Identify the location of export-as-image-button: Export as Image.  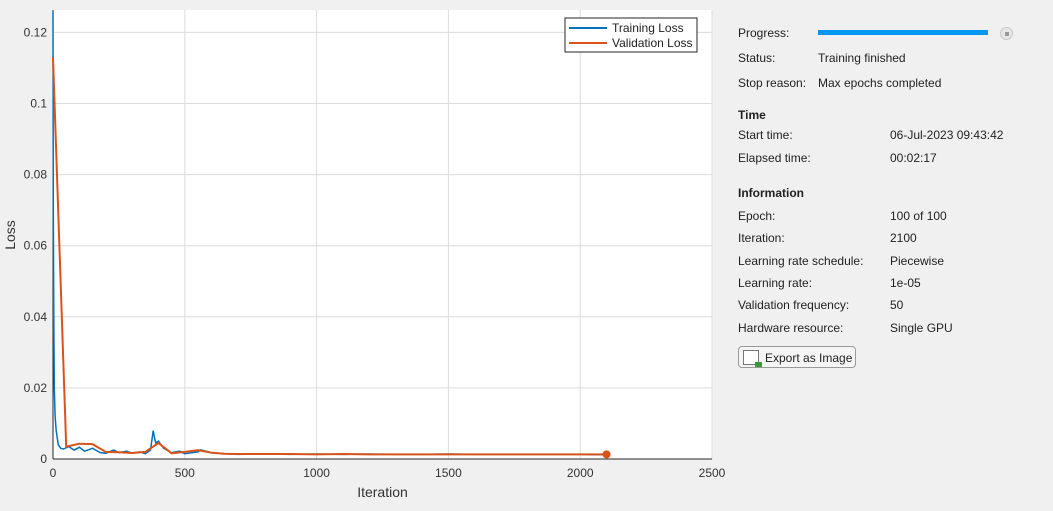
(797, 357).